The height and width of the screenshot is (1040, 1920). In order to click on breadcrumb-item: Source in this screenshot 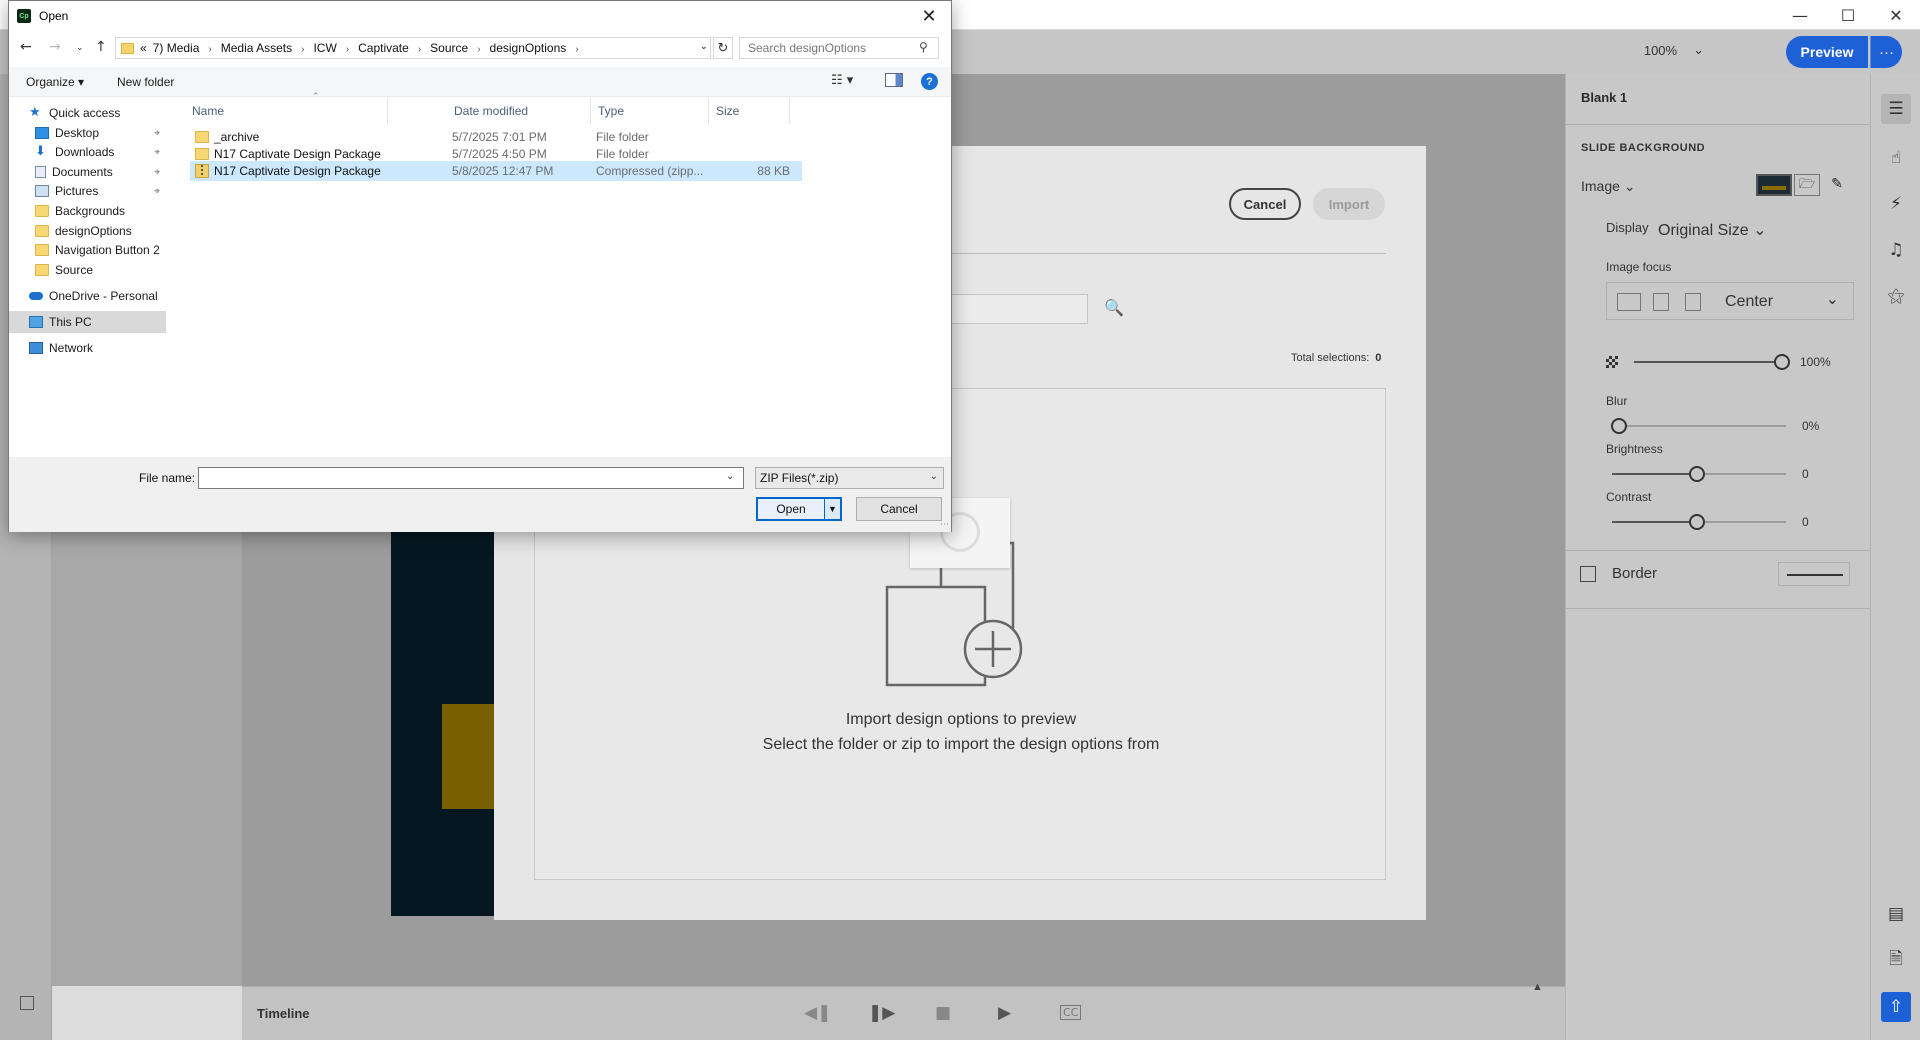, I will do `click(449, 48)`.